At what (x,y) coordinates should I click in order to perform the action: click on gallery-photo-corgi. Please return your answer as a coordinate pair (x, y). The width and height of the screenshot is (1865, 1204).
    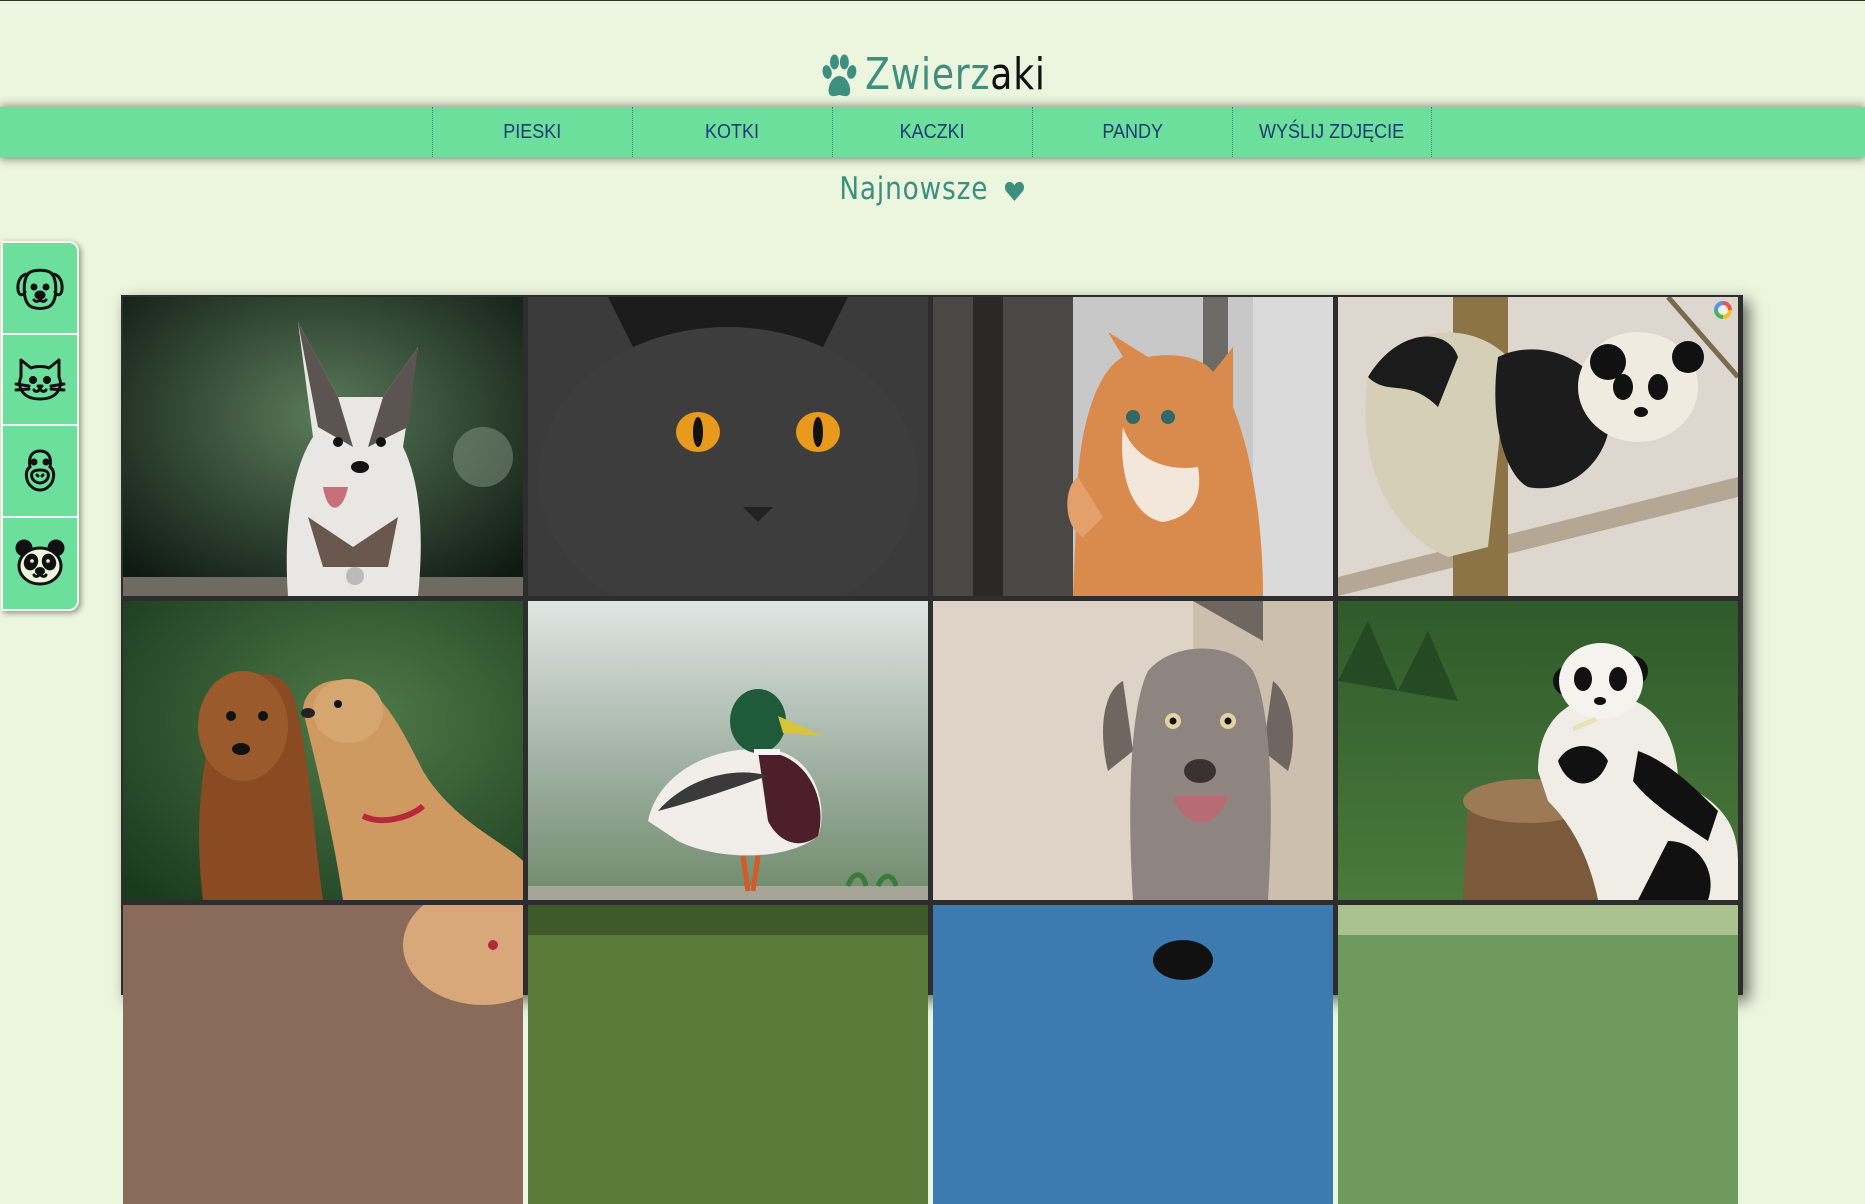
    Looking at the image, I should click on (323, 446).